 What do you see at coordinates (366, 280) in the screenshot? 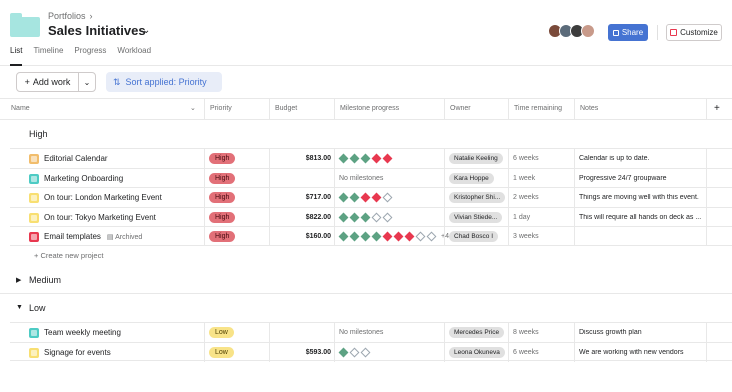
I see `section-medium: ▶ Medium` at bounding box center [366, 280].